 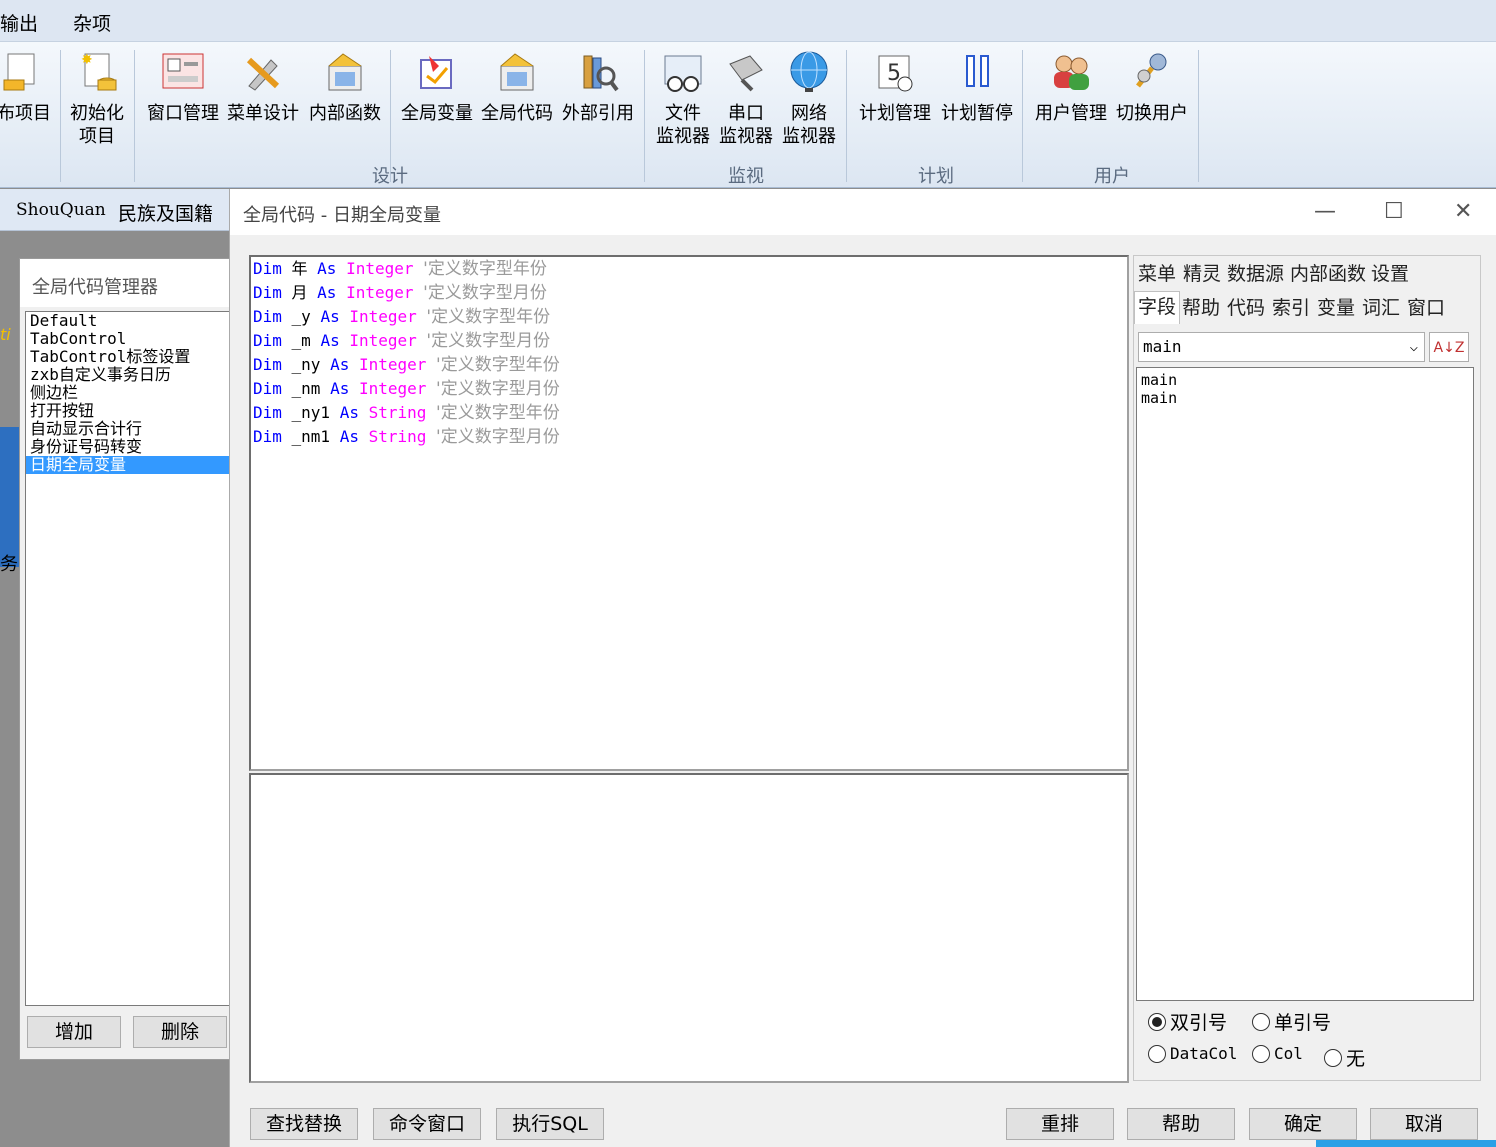 What do you see at coordinates (133, 375) in the screenshot?
I see `list-item: zxb自定义事务日历` at bounding box center [133, 375].